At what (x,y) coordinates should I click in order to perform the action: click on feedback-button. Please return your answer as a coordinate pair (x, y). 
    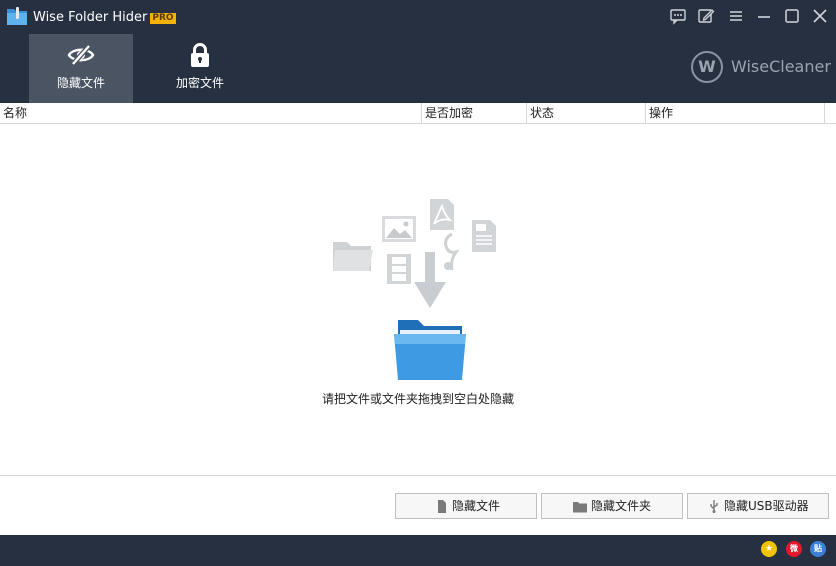
    Looking at the image, I should click on (678, 16).